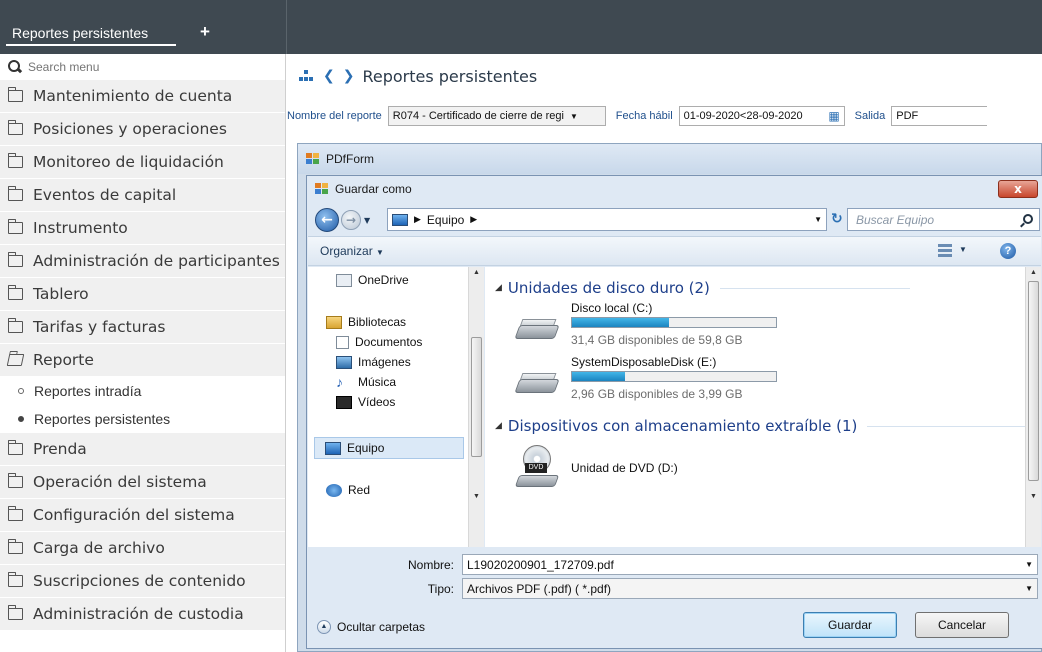 Image resolution: width=1042 pixels, height=652 pixels. I want to click on output-format-input: PDF, so click(939, 116).